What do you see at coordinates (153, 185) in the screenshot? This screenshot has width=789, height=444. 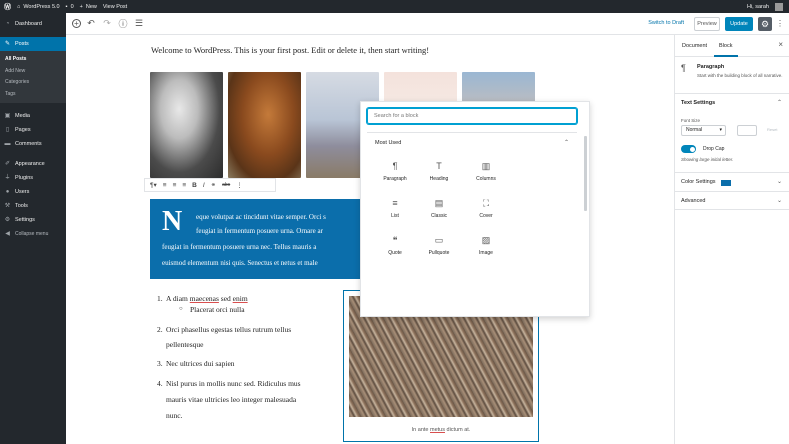 I see `paragraph-type-icon: ¶▾` at bounding box center [153, 185].